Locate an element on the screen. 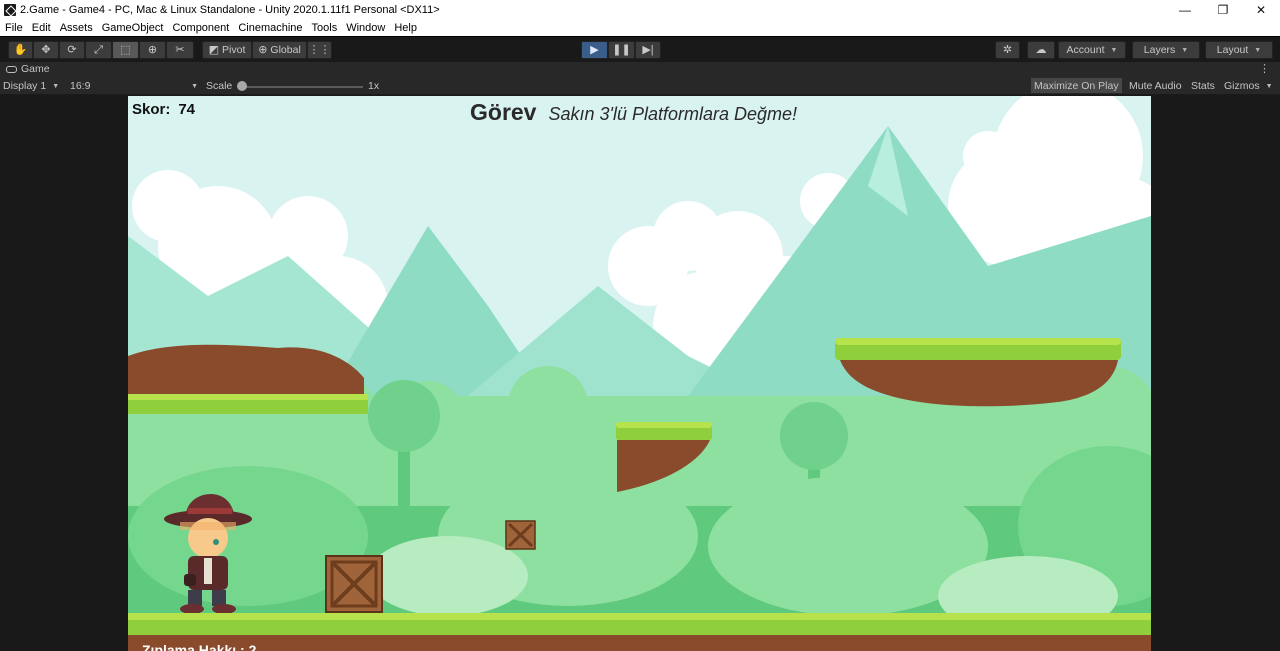  layers-dropdown: Layers ▼ is located at coordinates (1166, 50).